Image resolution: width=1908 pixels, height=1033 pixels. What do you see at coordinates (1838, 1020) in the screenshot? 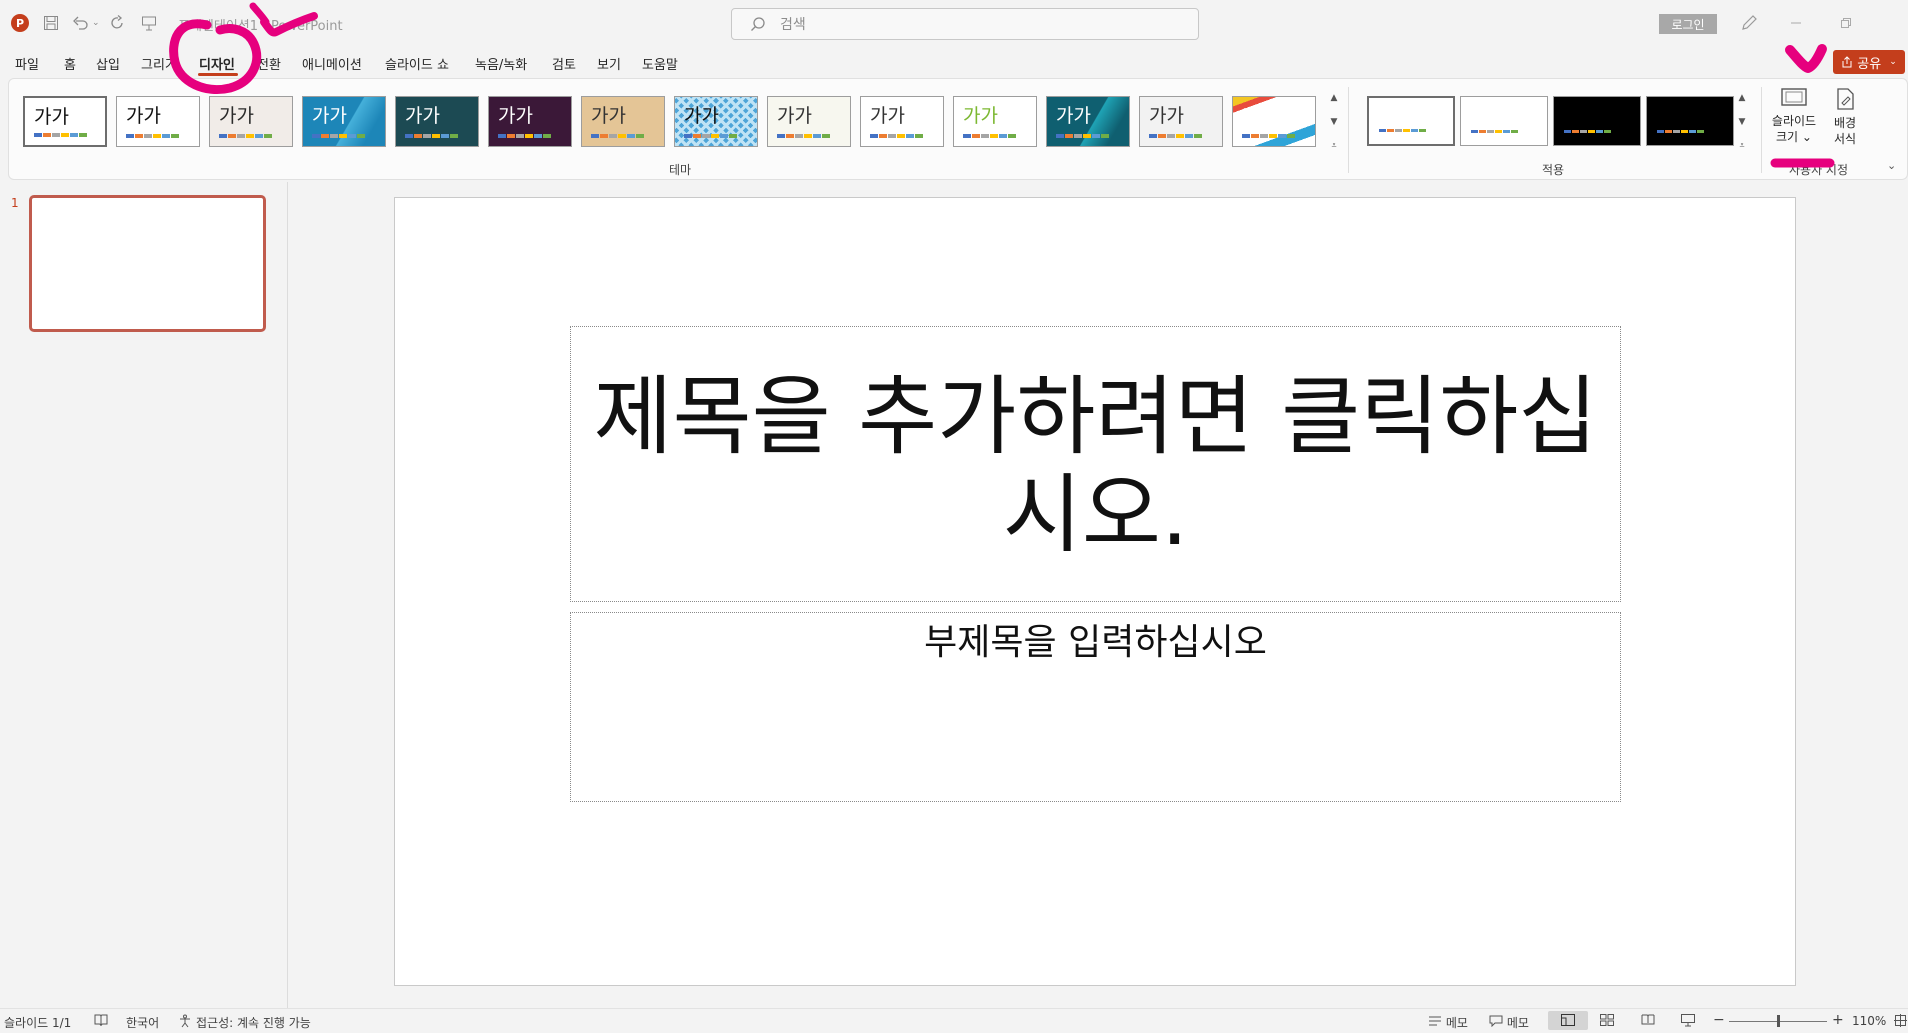
I see `zoom-in-button: +` at bounding box center [1838, 1020].